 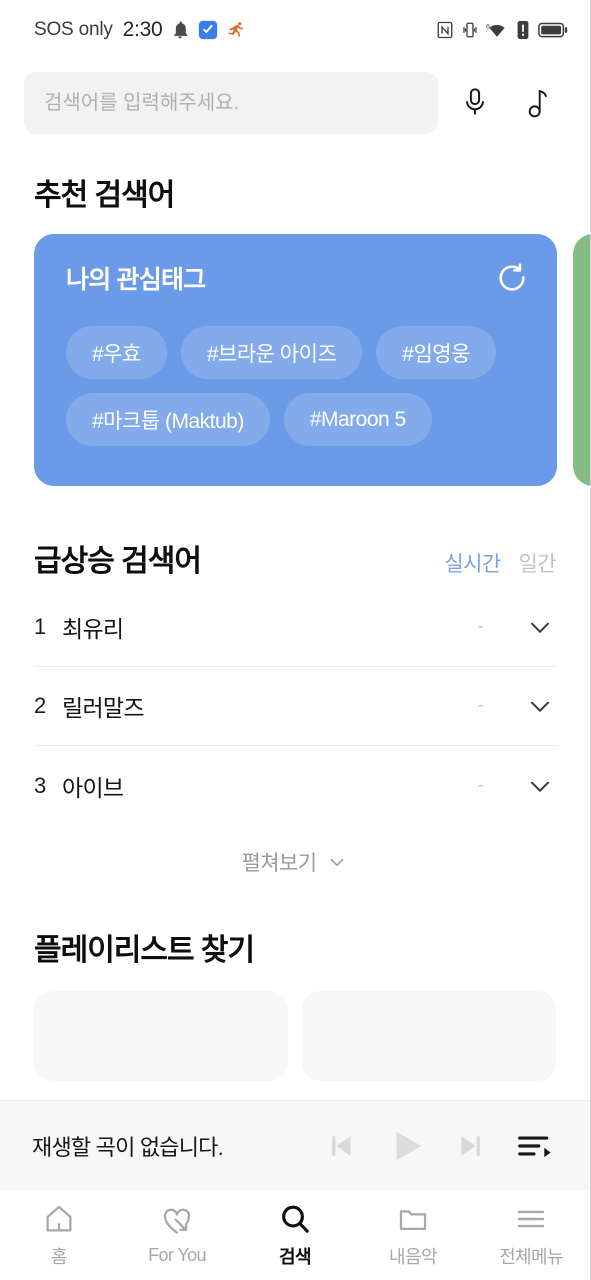 I want to click on search-input, so click(x=231, y=103).